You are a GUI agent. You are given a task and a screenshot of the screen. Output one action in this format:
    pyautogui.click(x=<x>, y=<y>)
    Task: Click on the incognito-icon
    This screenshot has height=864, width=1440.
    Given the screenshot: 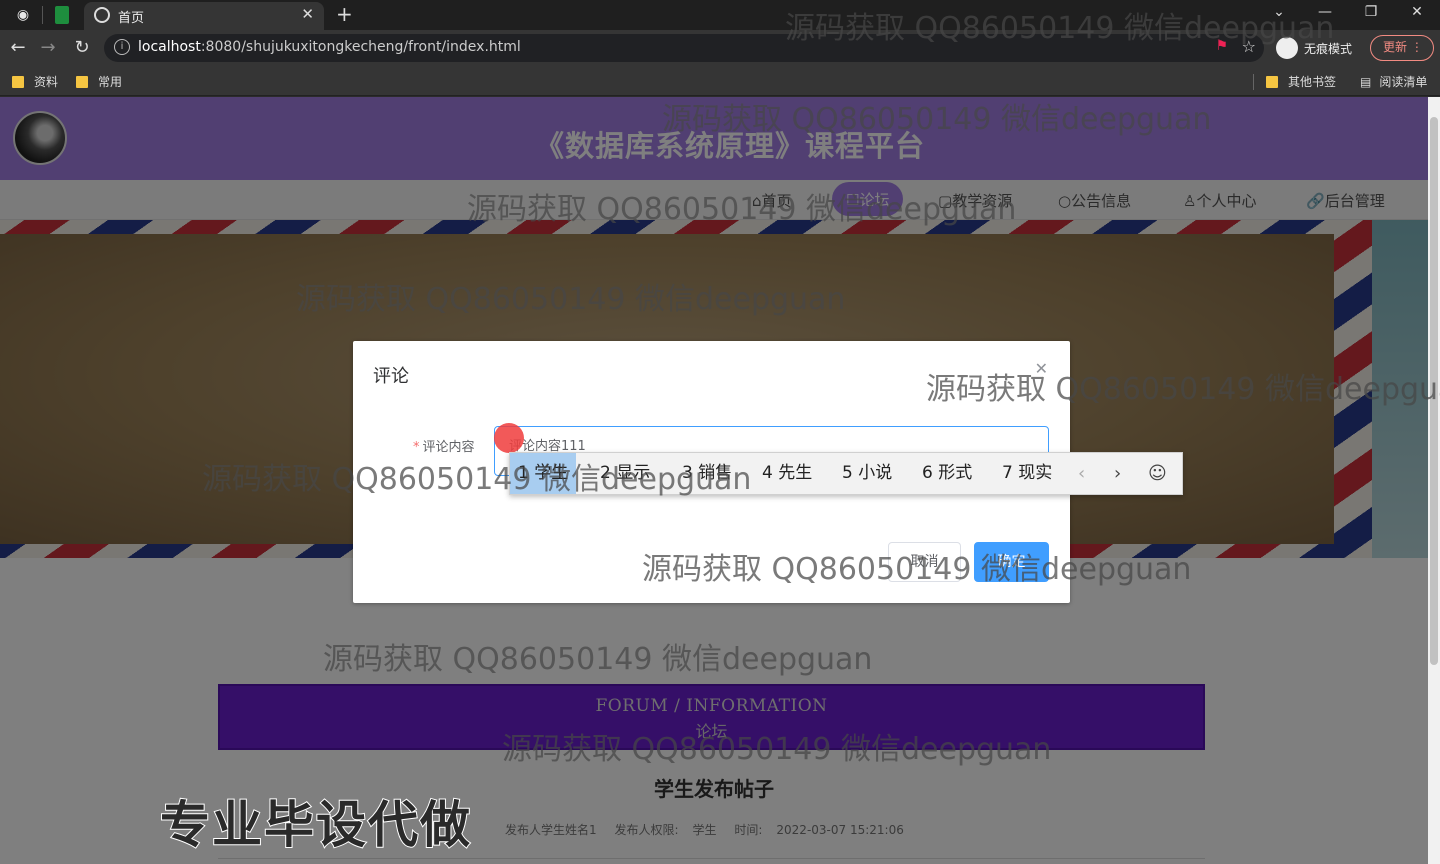 What is the action you would take?
    pyautogui.click(x=1287, y=48)
    